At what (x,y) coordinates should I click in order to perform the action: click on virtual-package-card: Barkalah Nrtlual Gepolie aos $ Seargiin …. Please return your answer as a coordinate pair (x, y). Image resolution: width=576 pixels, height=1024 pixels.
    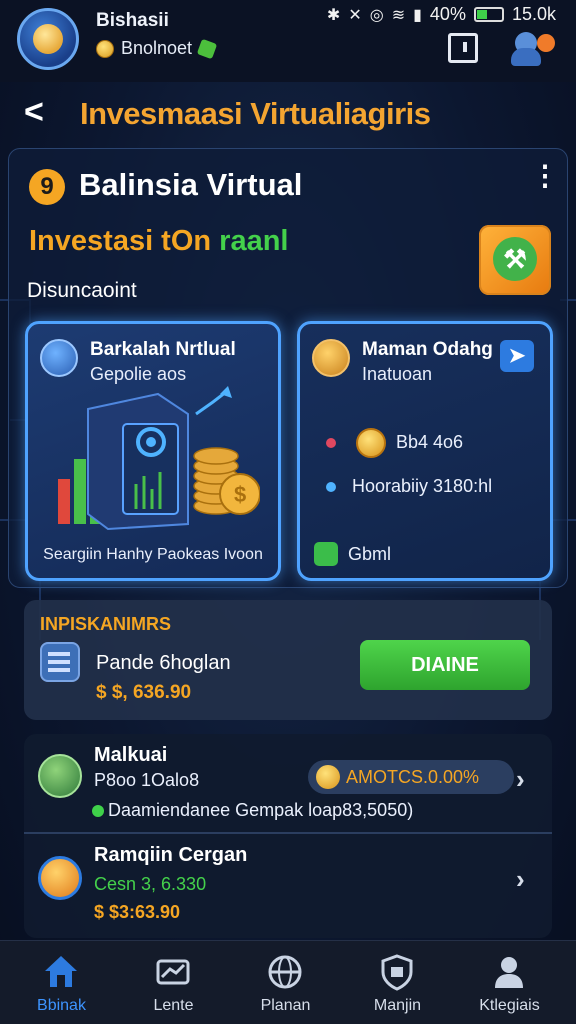
    Looking at the image, I should click on (153, 451).